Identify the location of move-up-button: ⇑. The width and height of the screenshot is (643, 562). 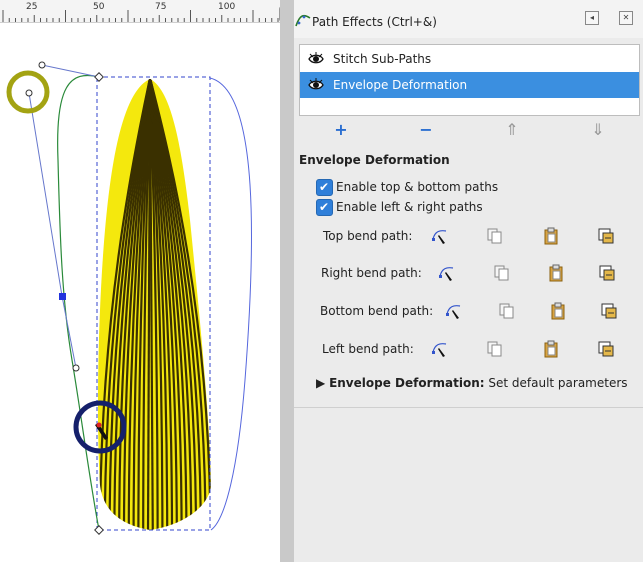
(512, 130).